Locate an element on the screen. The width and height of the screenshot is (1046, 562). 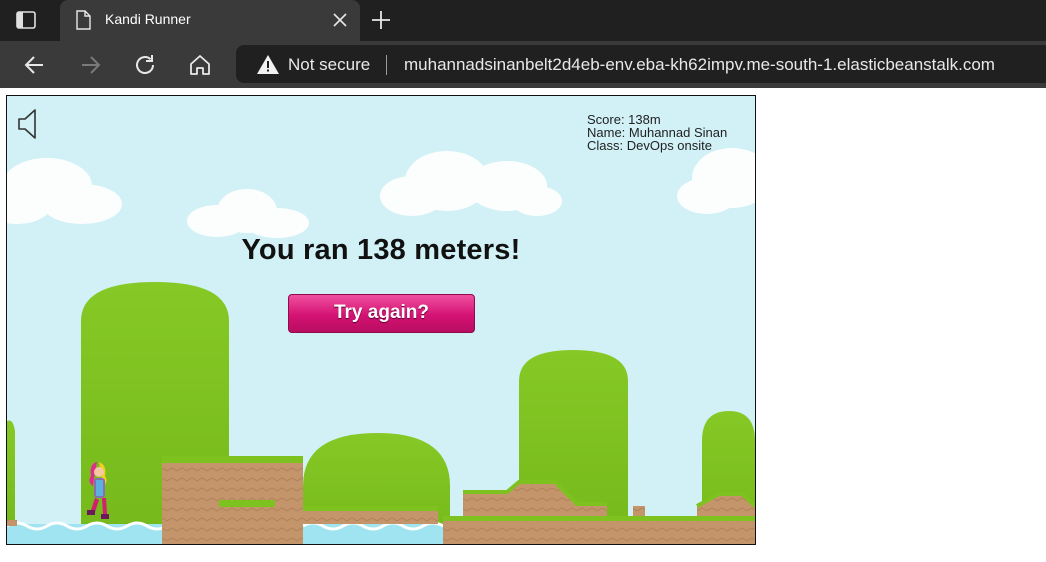
close-tab-icon is located at coordinates (340, 20).